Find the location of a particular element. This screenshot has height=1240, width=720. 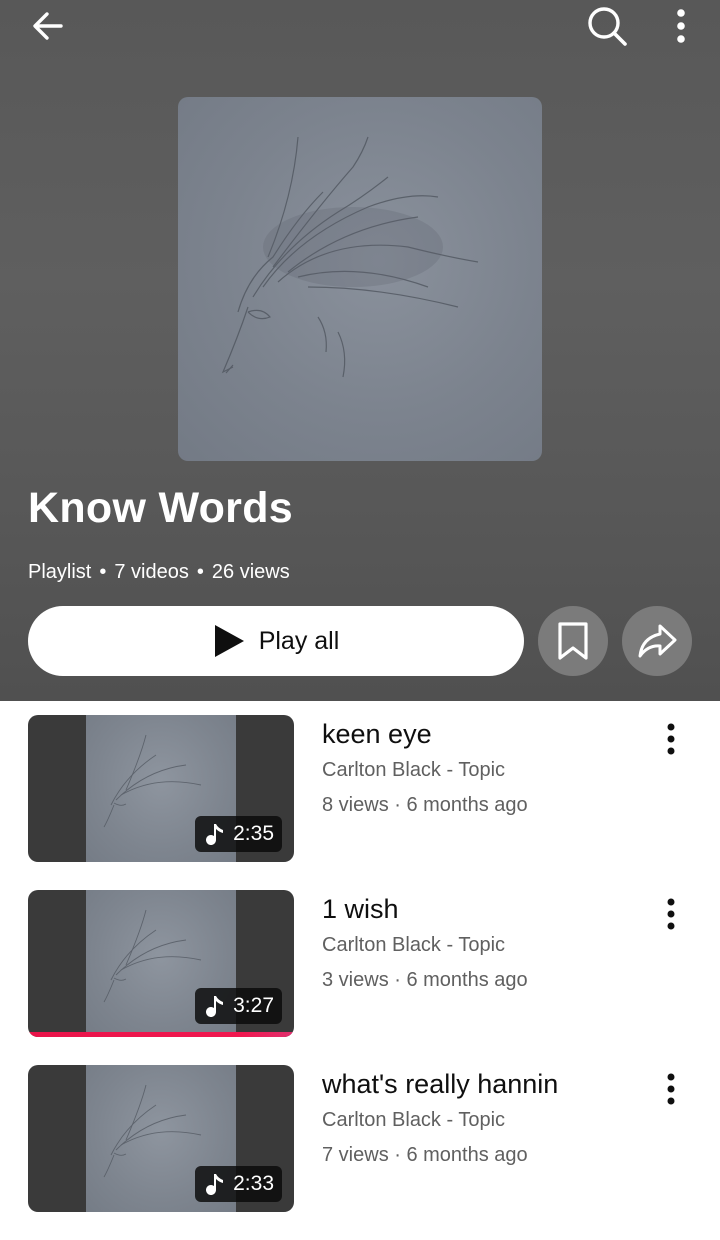

search-icon is located at coordinates (607, 26).